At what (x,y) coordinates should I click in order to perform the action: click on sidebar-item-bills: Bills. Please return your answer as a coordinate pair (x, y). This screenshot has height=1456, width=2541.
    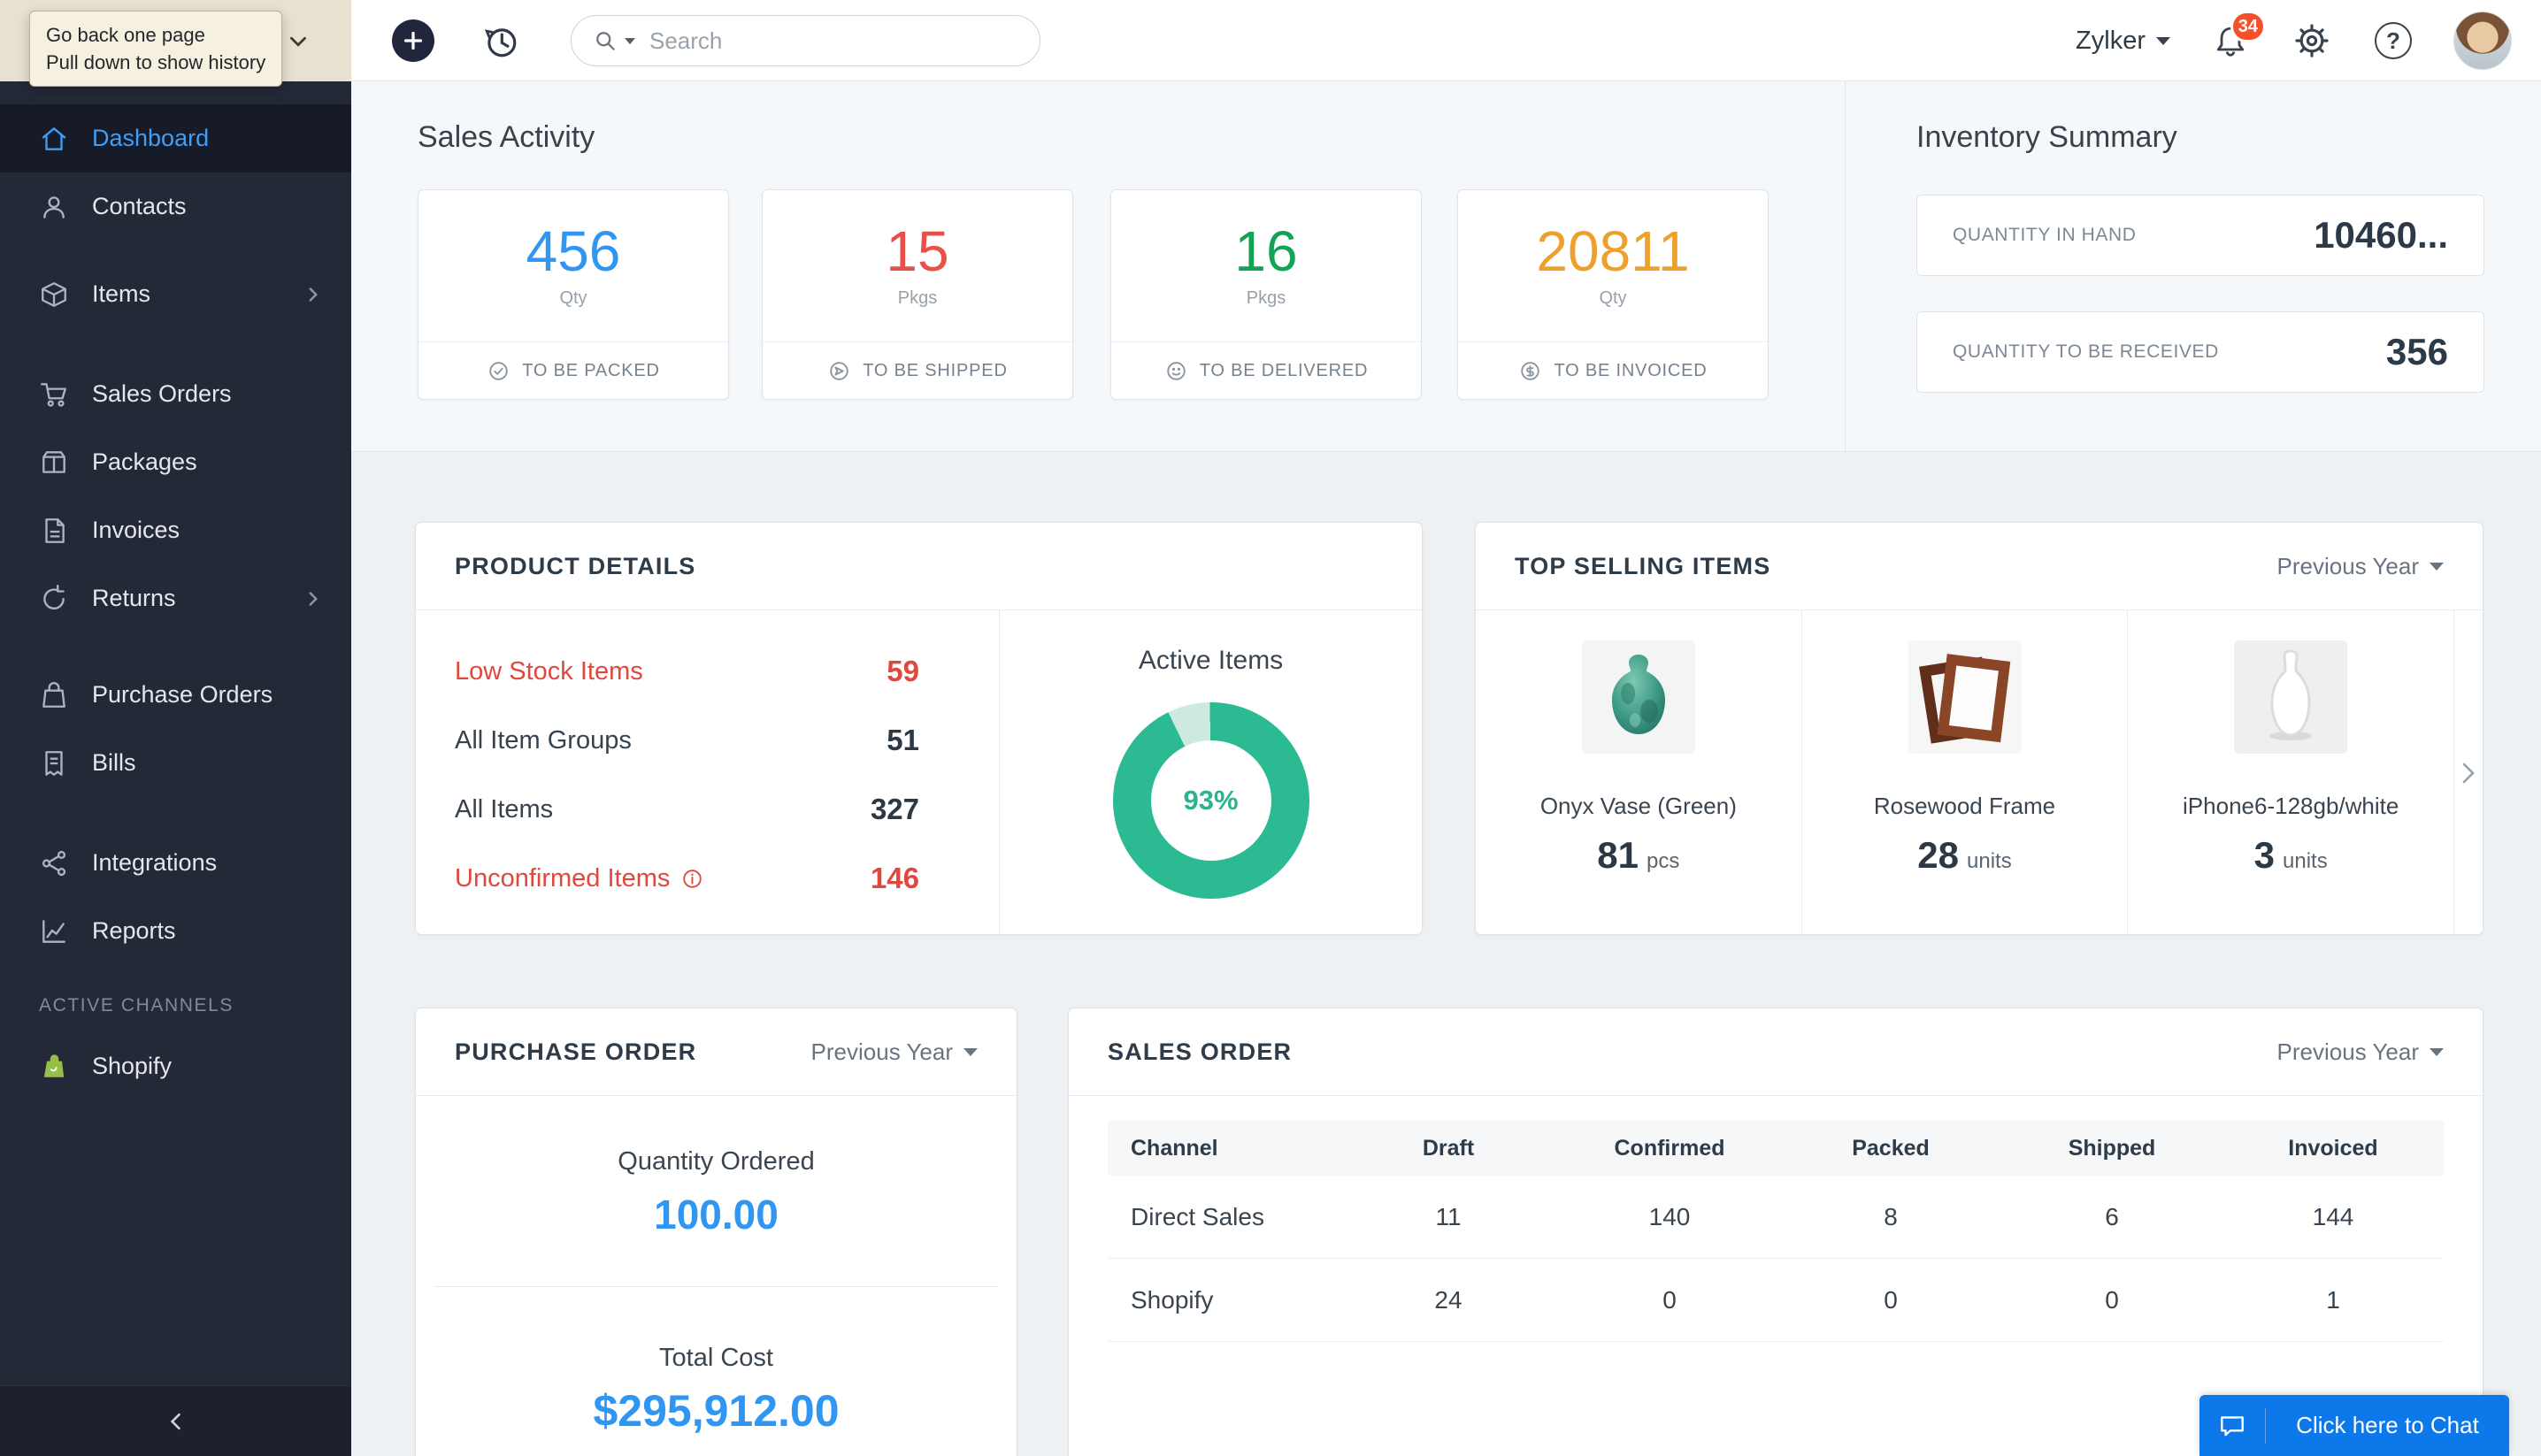
    Looking at the image, I should click on (175, 763).